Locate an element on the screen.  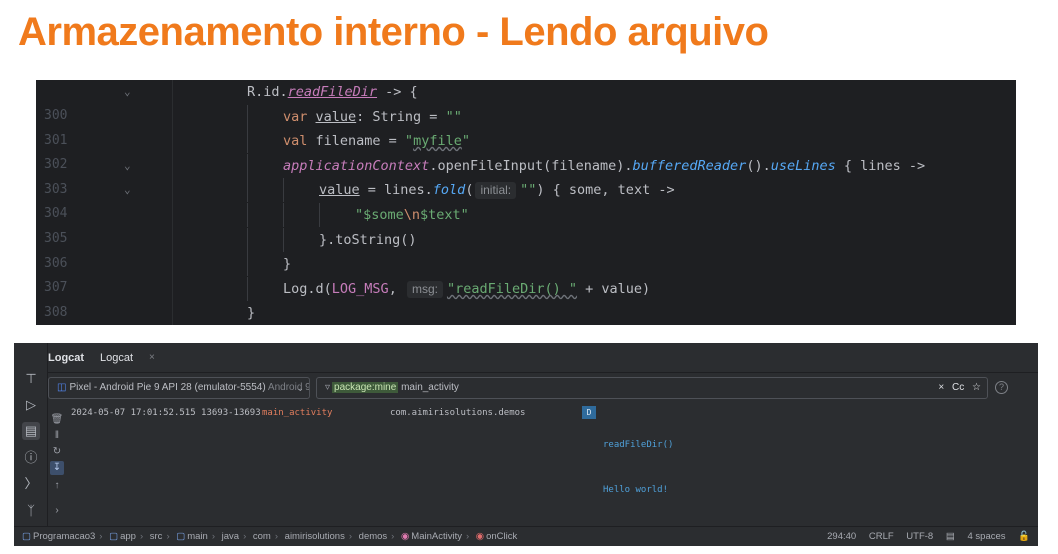
parameter-hint: initial: is located at coordinates (496, 190).